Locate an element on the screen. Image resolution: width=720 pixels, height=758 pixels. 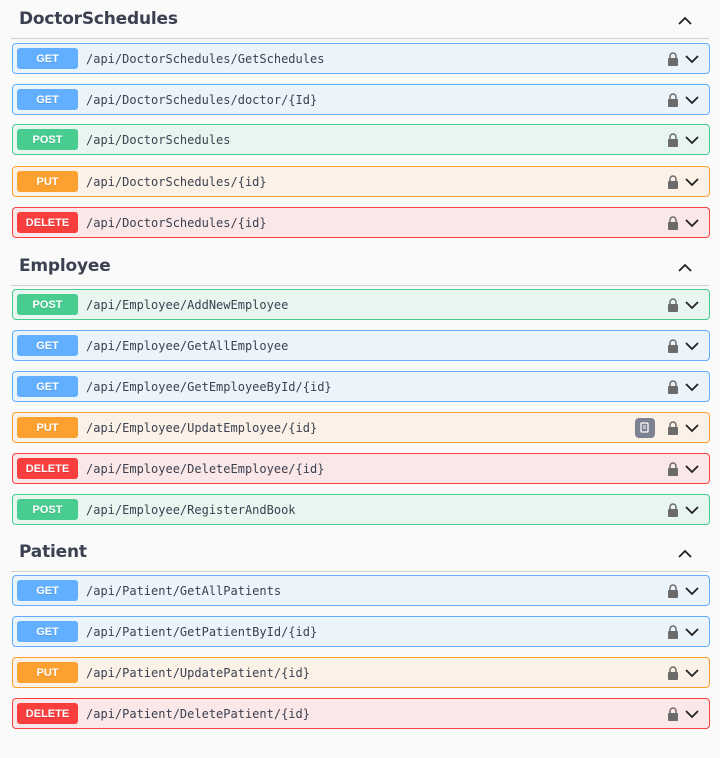
section-header: Employee is located at coordinates (360, 266).